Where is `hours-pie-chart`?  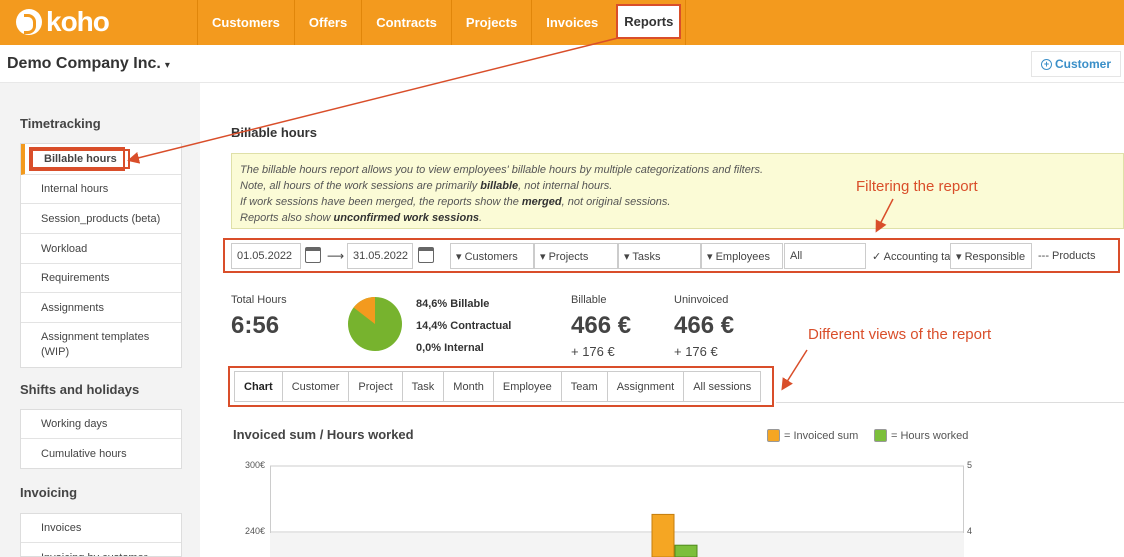
hours-pie-chart is located at coordinates (375, 324).